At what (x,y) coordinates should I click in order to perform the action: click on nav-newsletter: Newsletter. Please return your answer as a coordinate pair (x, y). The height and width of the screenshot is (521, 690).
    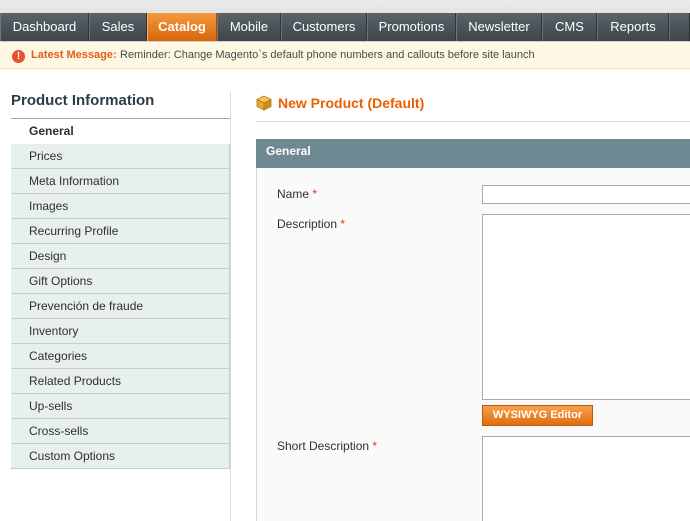
    Looking at the image, I should click on (499, 27).